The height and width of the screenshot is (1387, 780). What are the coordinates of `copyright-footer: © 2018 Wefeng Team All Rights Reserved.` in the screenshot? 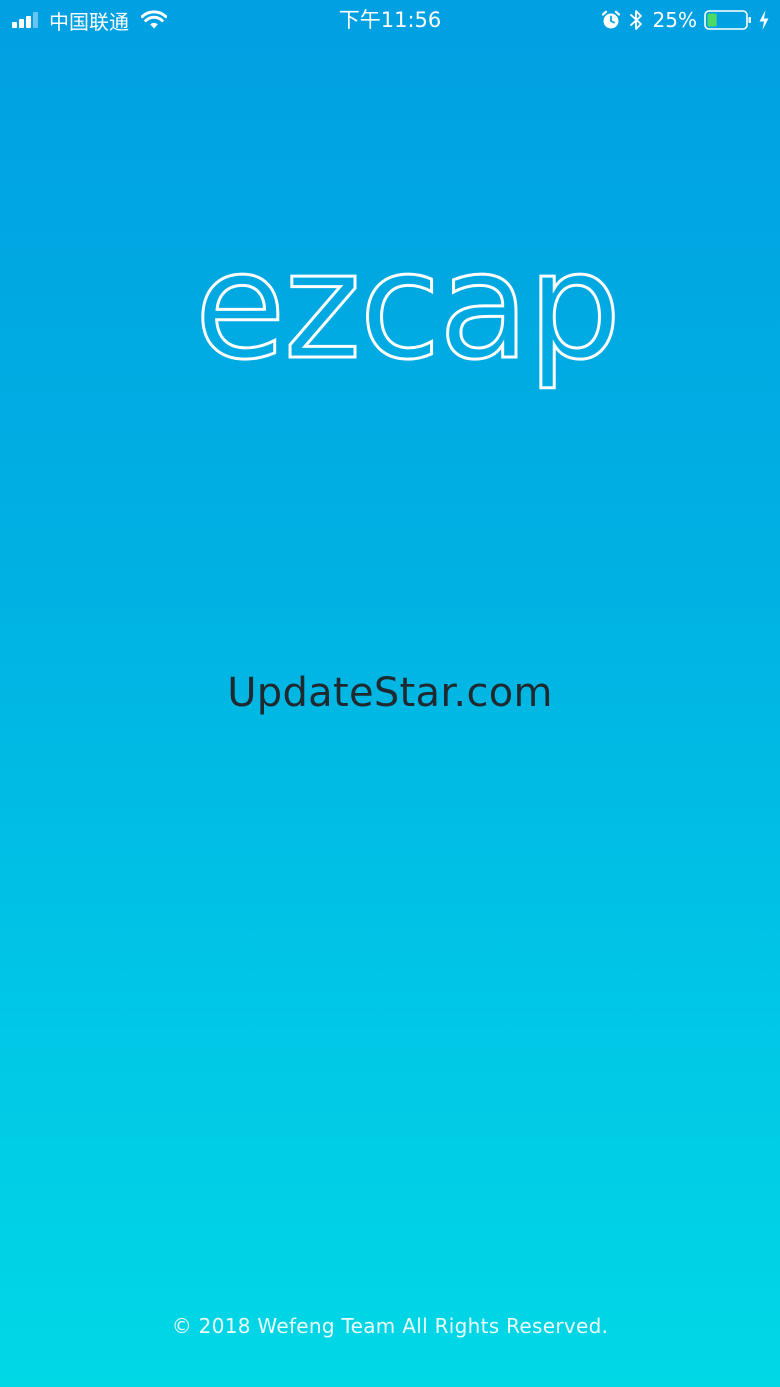 It's located at (390, 1326).